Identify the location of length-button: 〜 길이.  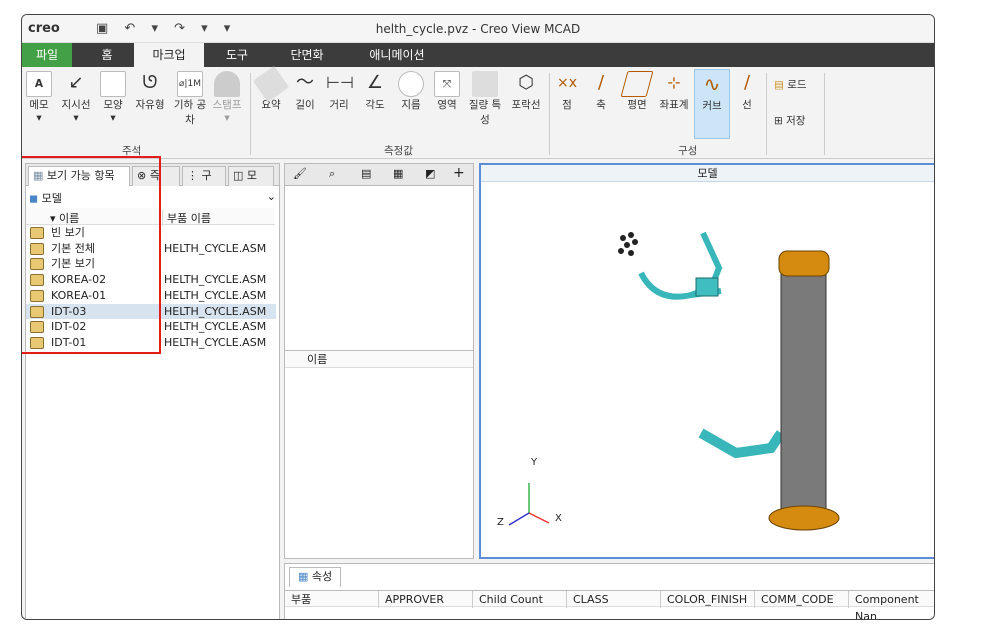
(305, 91).